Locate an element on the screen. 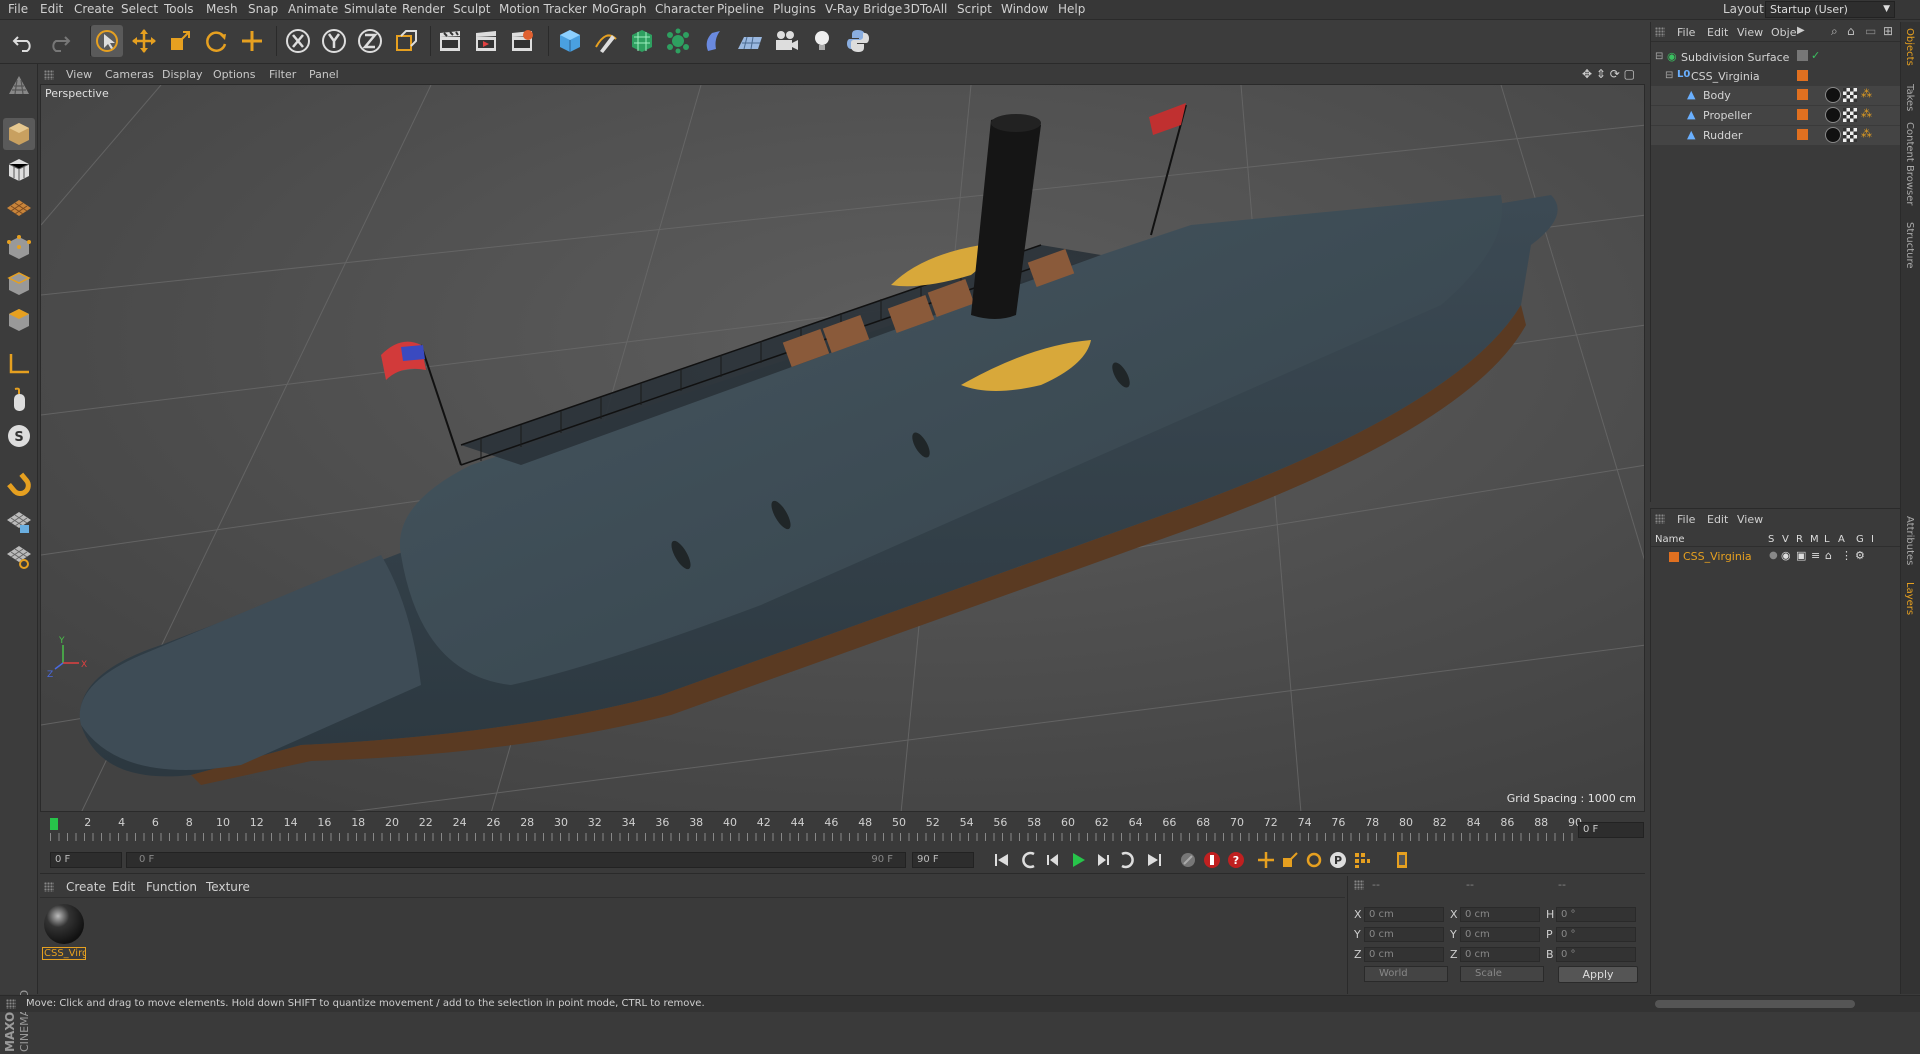 Image resolution: width=1920 pixels, height=1054 pixels. menu-tools: Tools is located at coordinates (179, 9).